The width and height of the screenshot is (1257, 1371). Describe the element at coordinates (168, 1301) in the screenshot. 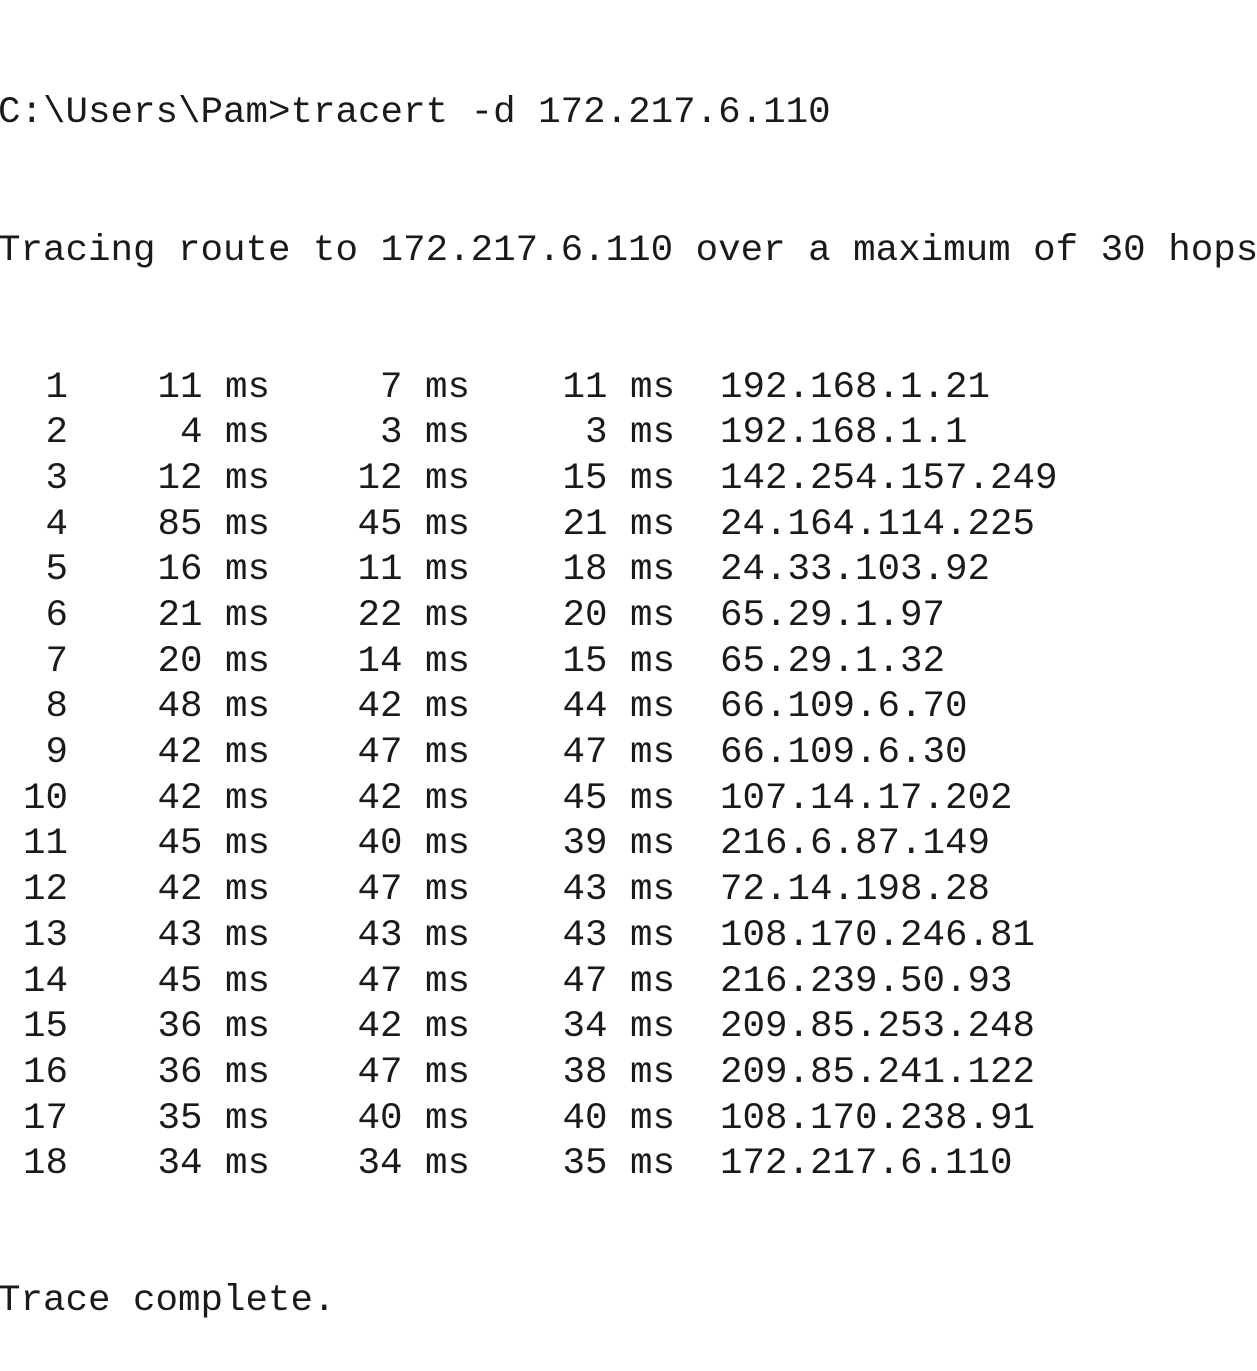

I see `trace-footer: Trace complete.` at that location.